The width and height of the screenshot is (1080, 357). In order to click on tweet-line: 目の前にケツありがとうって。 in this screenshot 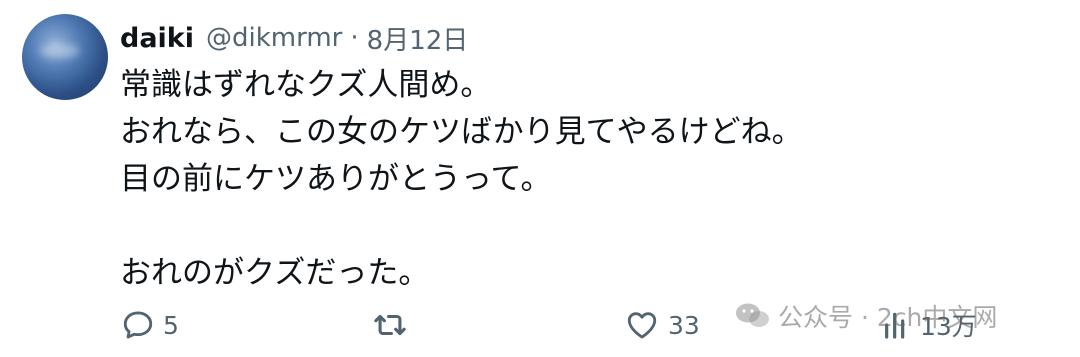, I will do `click(336, 179)`.